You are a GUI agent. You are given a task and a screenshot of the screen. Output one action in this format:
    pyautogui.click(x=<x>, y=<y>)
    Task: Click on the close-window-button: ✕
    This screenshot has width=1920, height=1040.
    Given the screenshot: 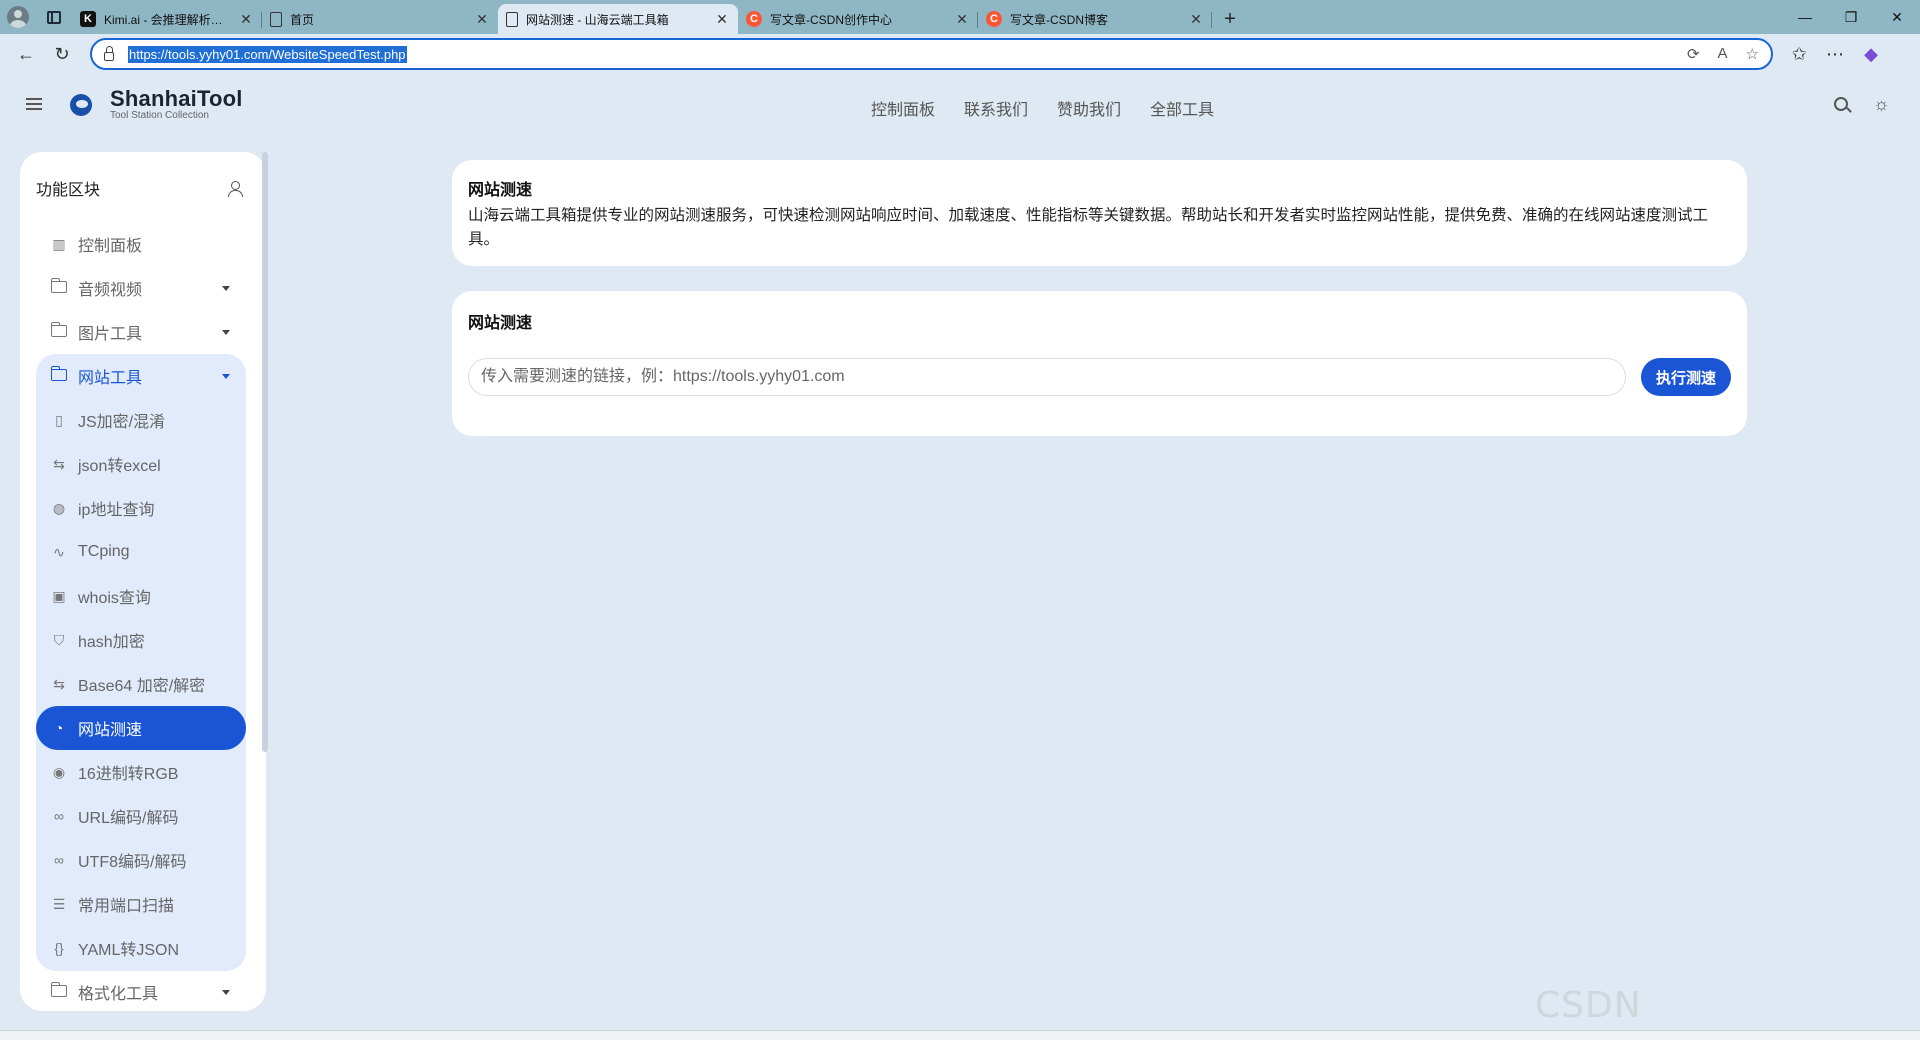 What is the action you would take?
    pyautogui.click(x=1897, y=17)
    